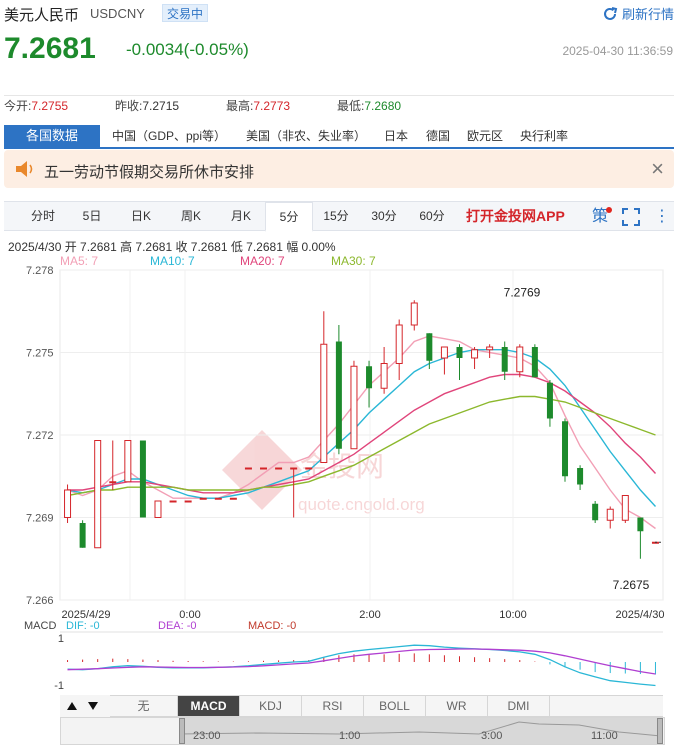  I want to click on navigator-label: 11:00, so click(604, 736).